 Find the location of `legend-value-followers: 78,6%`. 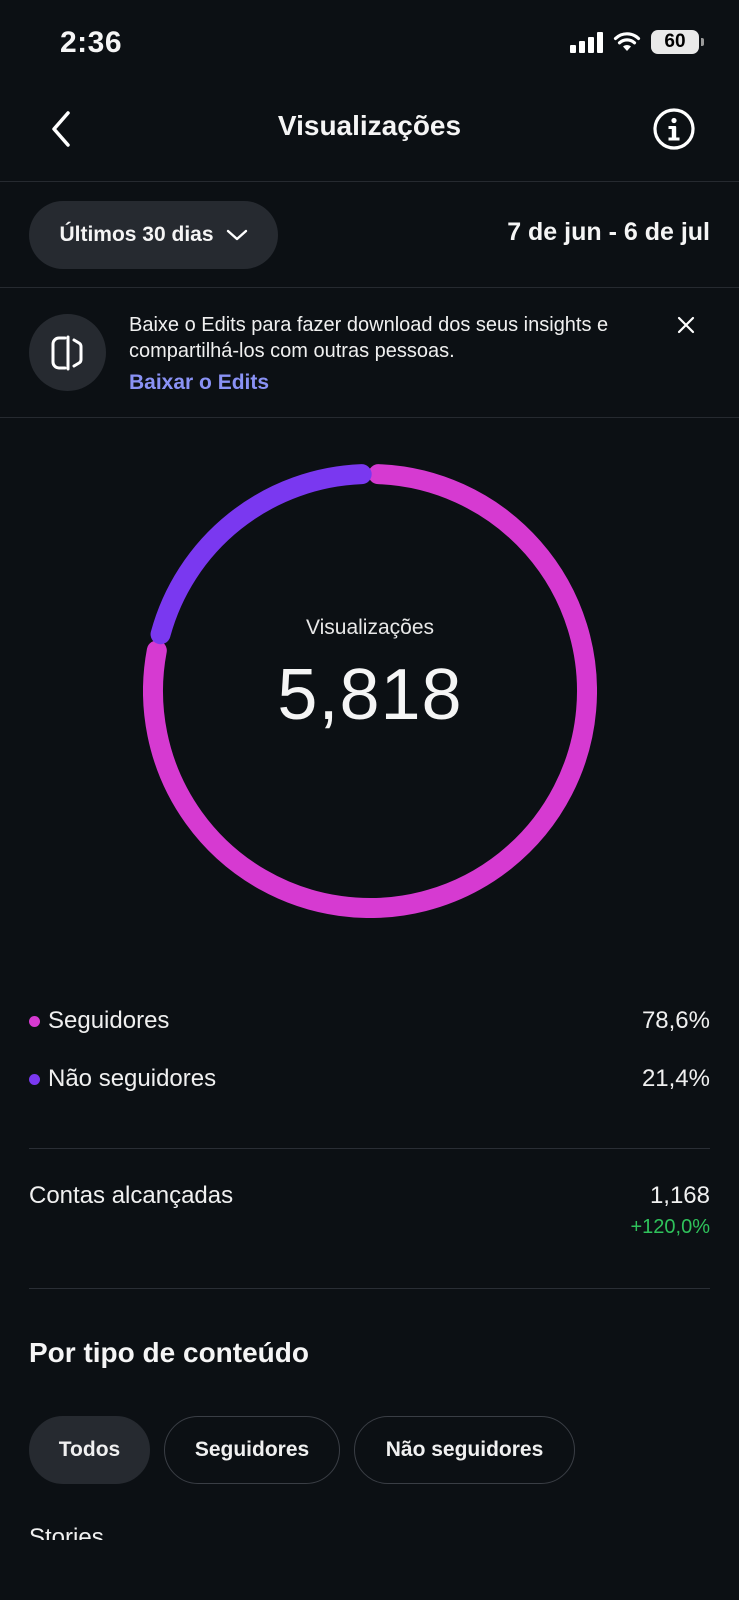

legend-value-followers: 78,6% is located at coordinates (675, 1020).